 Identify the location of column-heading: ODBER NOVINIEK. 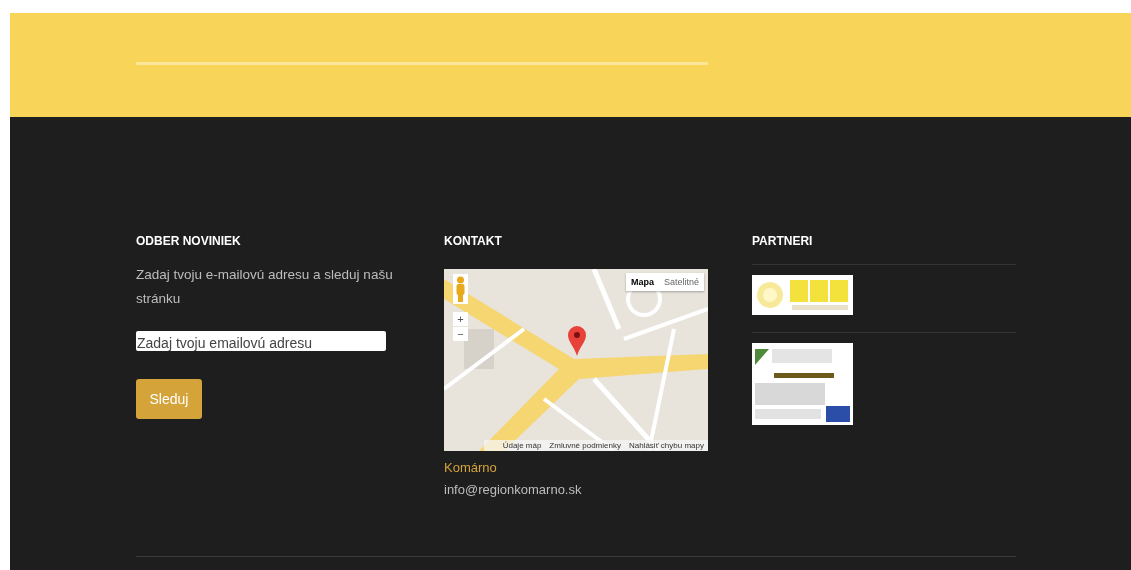
(189, 241).